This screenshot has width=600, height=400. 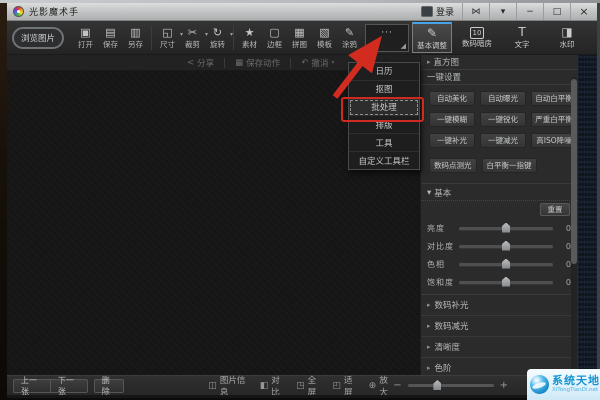 What do you see at coordinates (452, 98) in the screenshot?
I see `auto-beautify-button: 自动美化` at bounding box center [452, 98].